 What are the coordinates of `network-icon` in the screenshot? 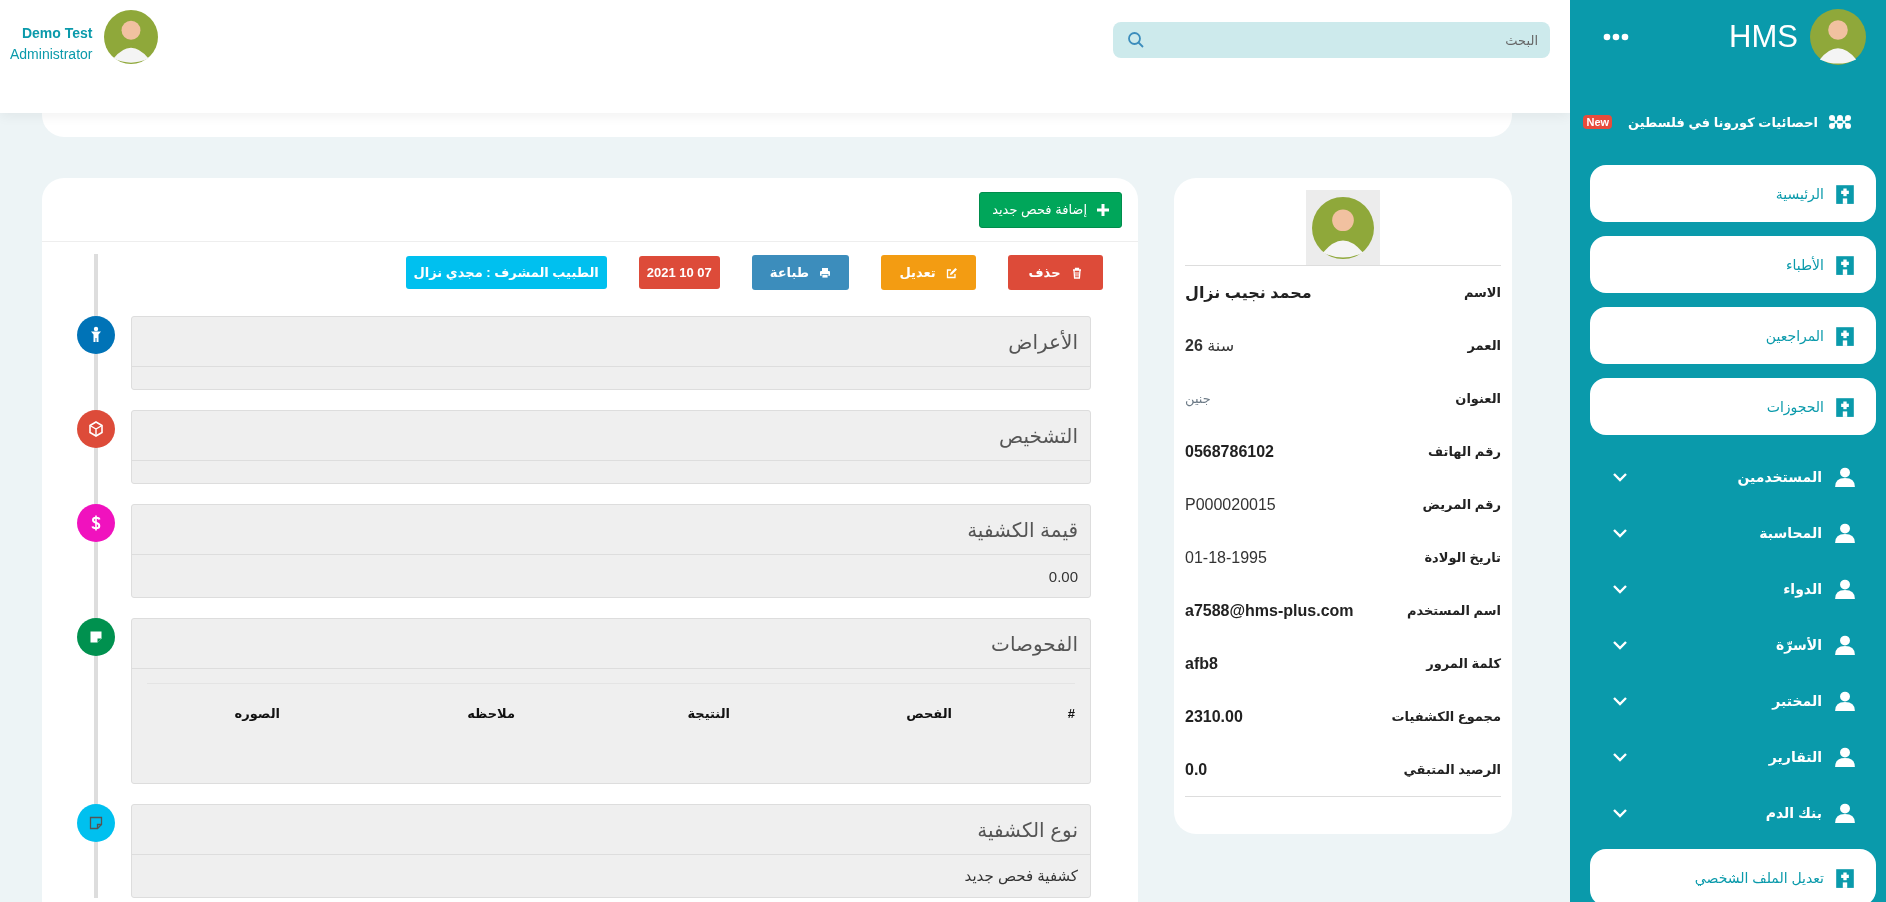 It's located at (1840, 122).